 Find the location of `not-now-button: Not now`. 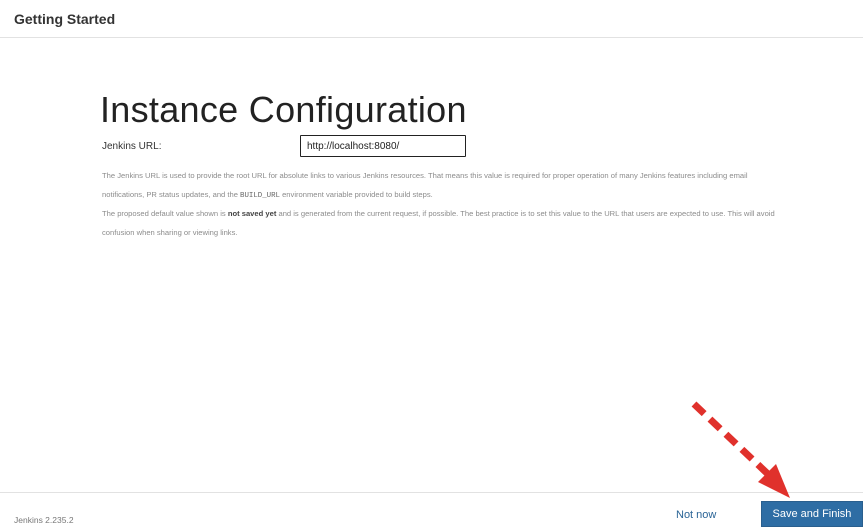

not-now-button: Not now is located at coordinates (696, 515).